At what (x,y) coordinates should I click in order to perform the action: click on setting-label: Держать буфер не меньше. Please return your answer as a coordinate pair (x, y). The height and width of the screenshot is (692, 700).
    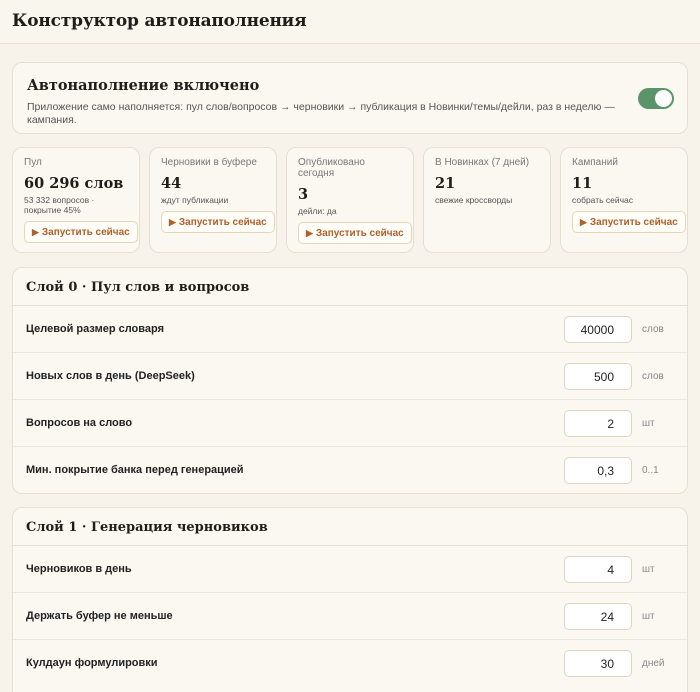
    Looking at the image, I should click on (99, 616).